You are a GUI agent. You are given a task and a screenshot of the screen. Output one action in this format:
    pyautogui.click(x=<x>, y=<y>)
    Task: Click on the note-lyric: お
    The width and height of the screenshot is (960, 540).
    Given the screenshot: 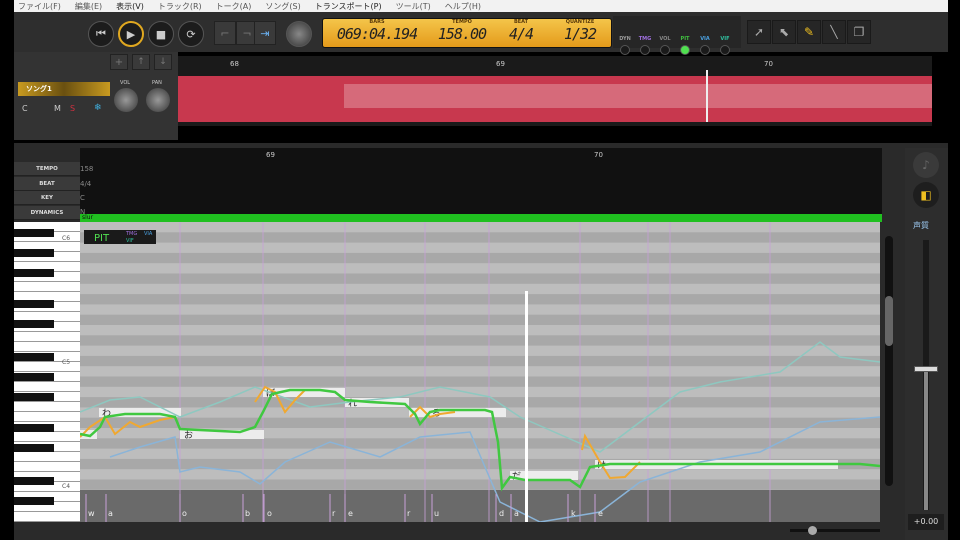 What is the action you would take?
    pyautogui.click(x=188, y=435)
    